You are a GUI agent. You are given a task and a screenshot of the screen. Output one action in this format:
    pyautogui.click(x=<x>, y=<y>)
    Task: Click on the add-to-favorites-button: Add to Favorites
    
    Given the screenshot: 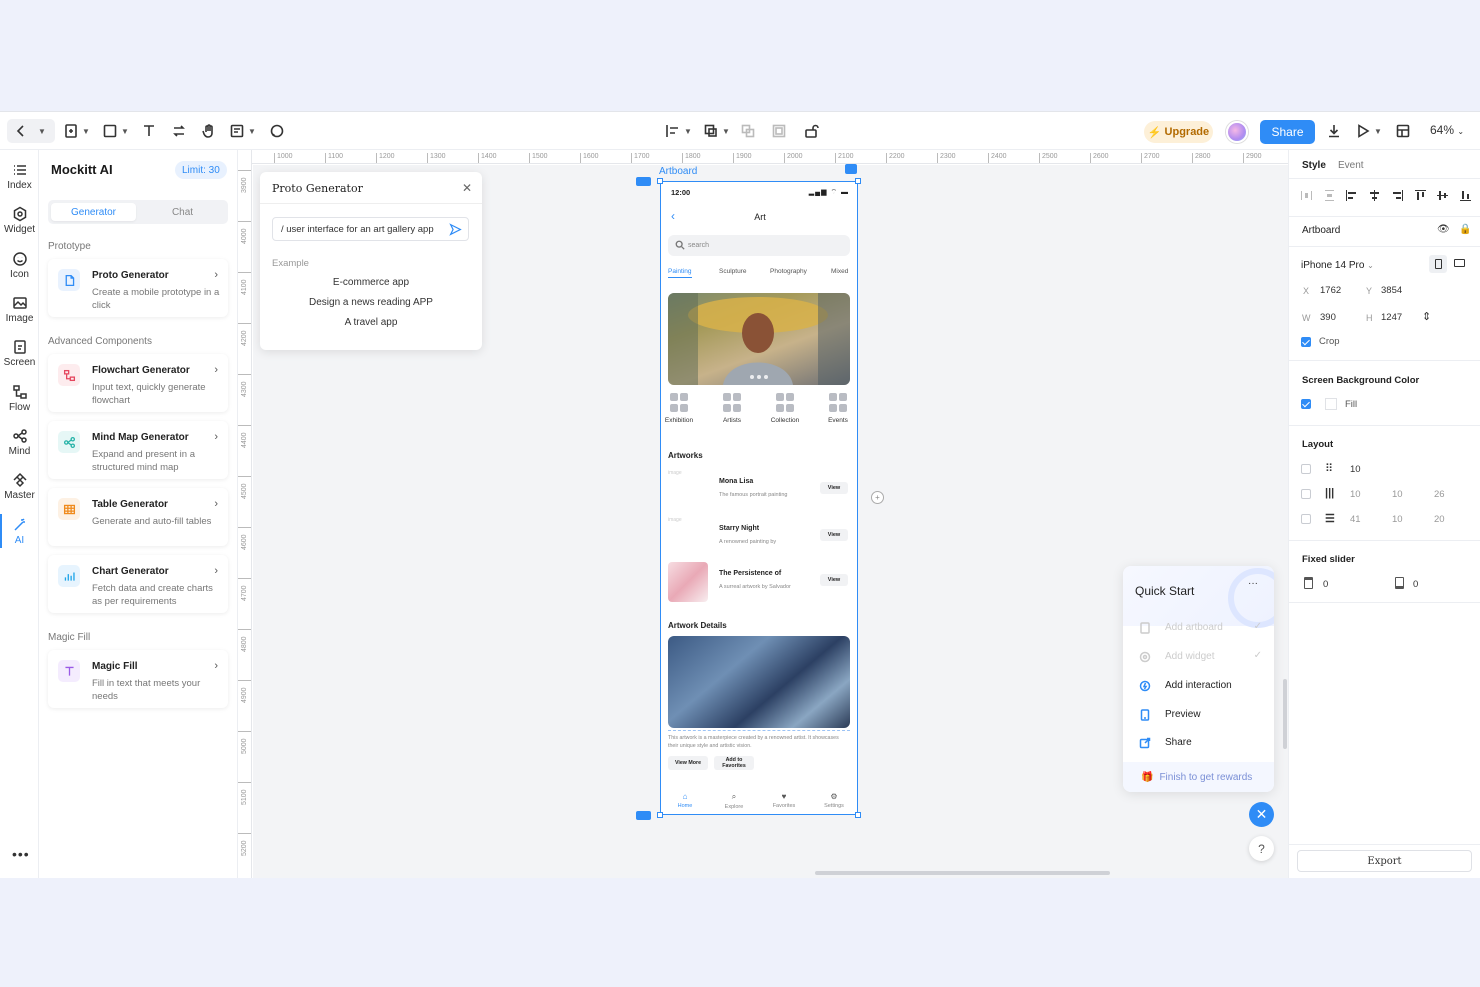 What is the action you would take?
    pyautogui.click(x=734, y=763)
    